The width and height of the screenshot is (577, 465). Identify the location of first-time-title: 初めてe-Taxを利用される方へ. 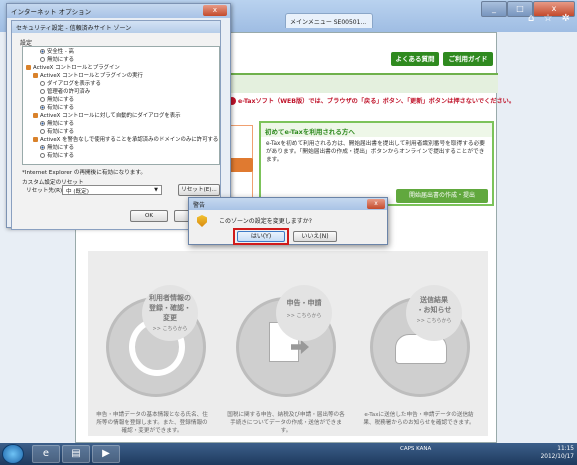
(376, 130).